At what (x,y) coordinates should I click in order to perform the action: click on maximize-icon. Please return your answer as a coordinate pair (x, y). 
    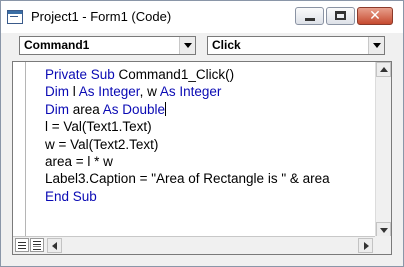
    Looking at the image, I should click on (340, 15).